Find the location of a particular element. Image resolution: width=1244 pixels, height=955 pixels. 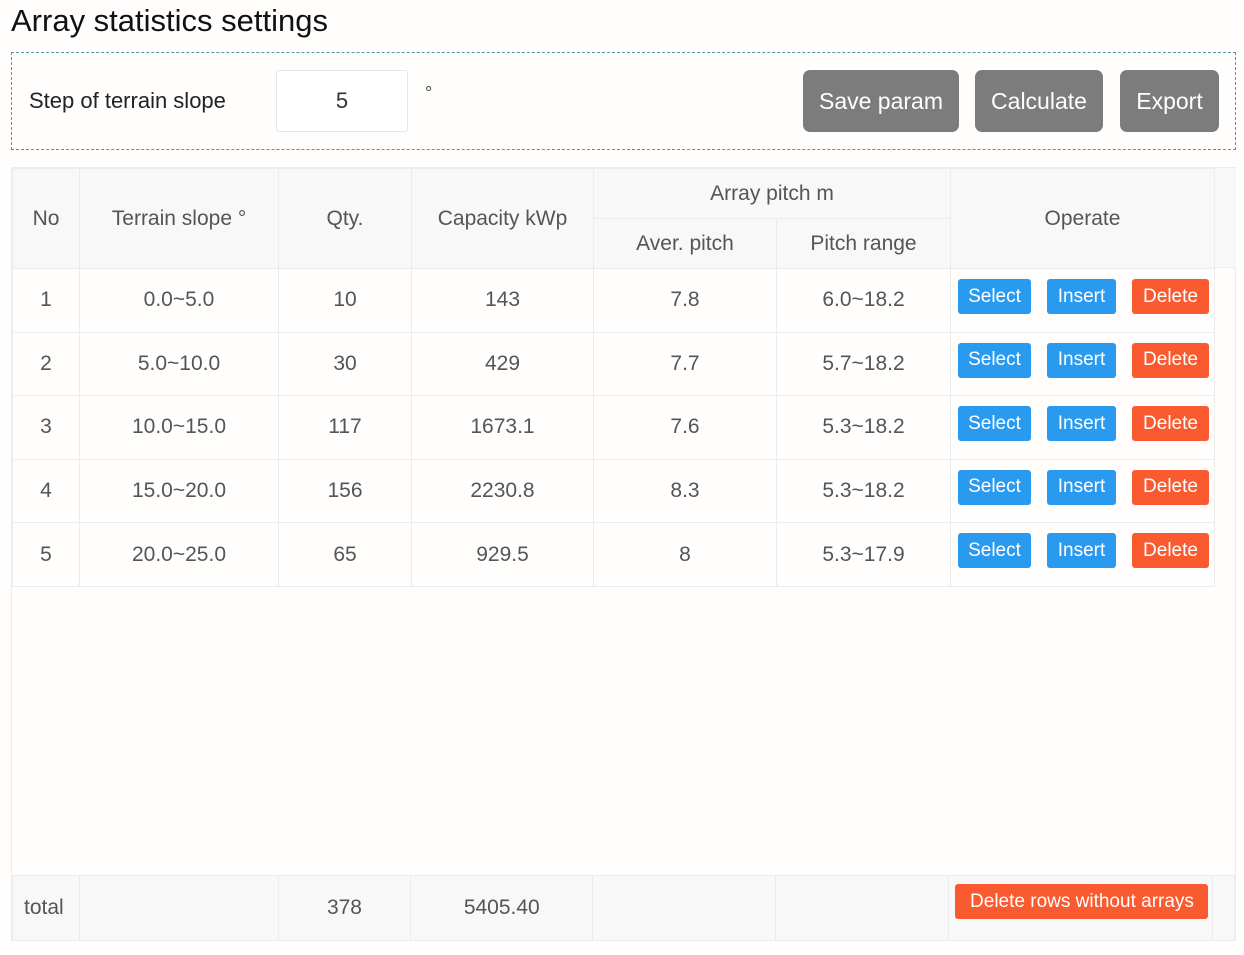

row-terrain-slope-cell: 5.0~10.0 is located at coordinates (179, 364).